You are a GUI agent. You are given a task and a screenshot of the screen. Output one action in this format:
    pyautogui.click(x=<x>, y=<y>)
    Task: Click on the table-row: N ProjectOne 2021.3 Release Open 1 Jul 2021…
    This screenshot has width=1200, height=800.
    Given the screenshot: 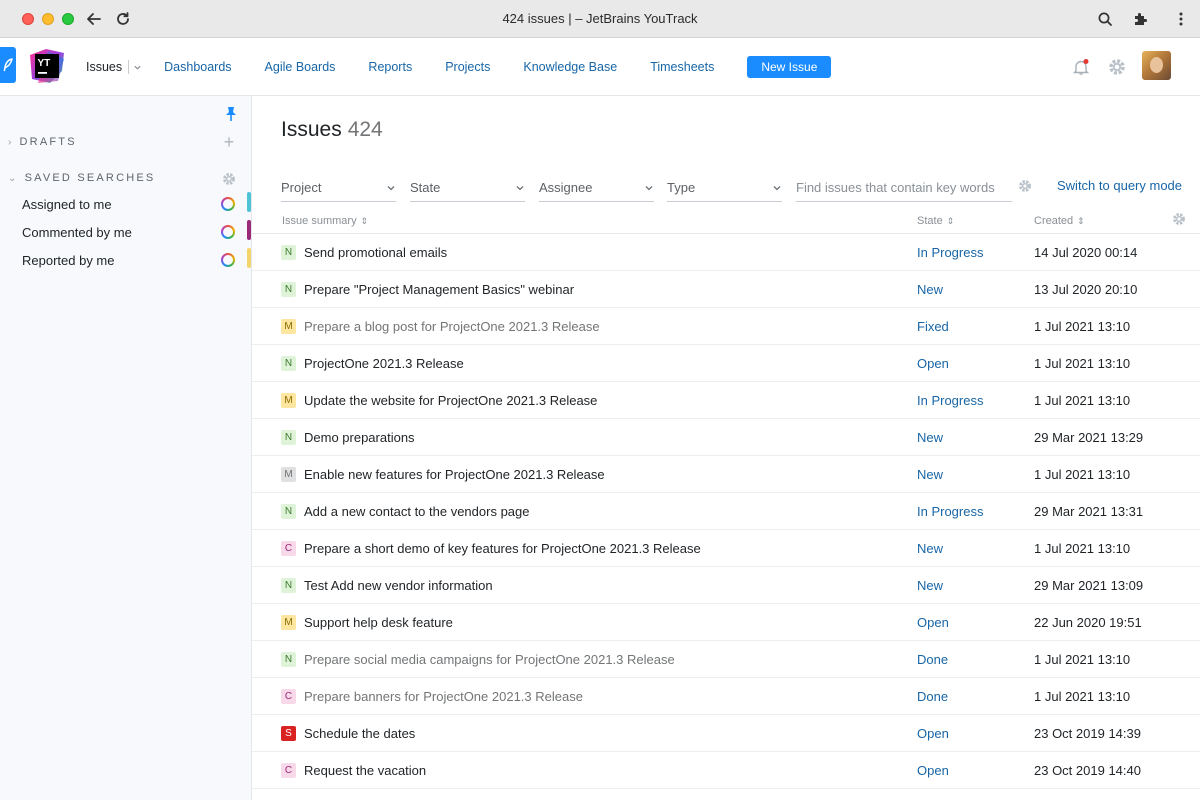 What is the action you would take?
    pyautogui.click(x=726, y=363)
    